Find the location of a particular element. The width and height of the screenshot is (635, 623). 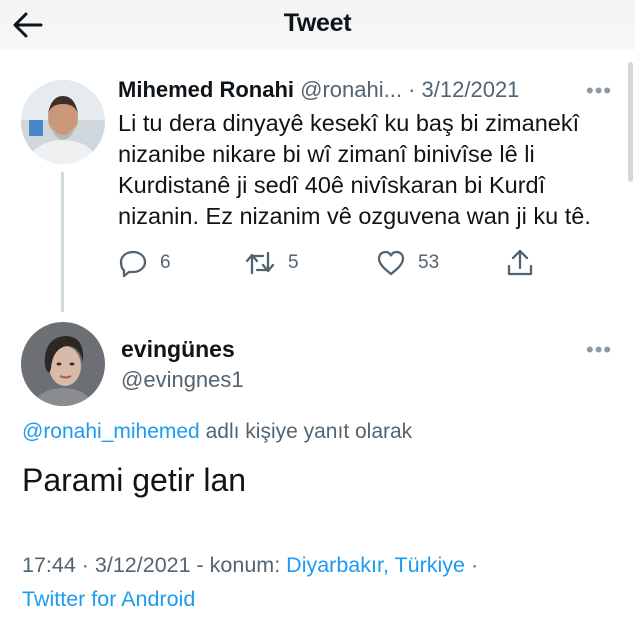

profile-photo-mihemed is located at coordinates (63, 122).